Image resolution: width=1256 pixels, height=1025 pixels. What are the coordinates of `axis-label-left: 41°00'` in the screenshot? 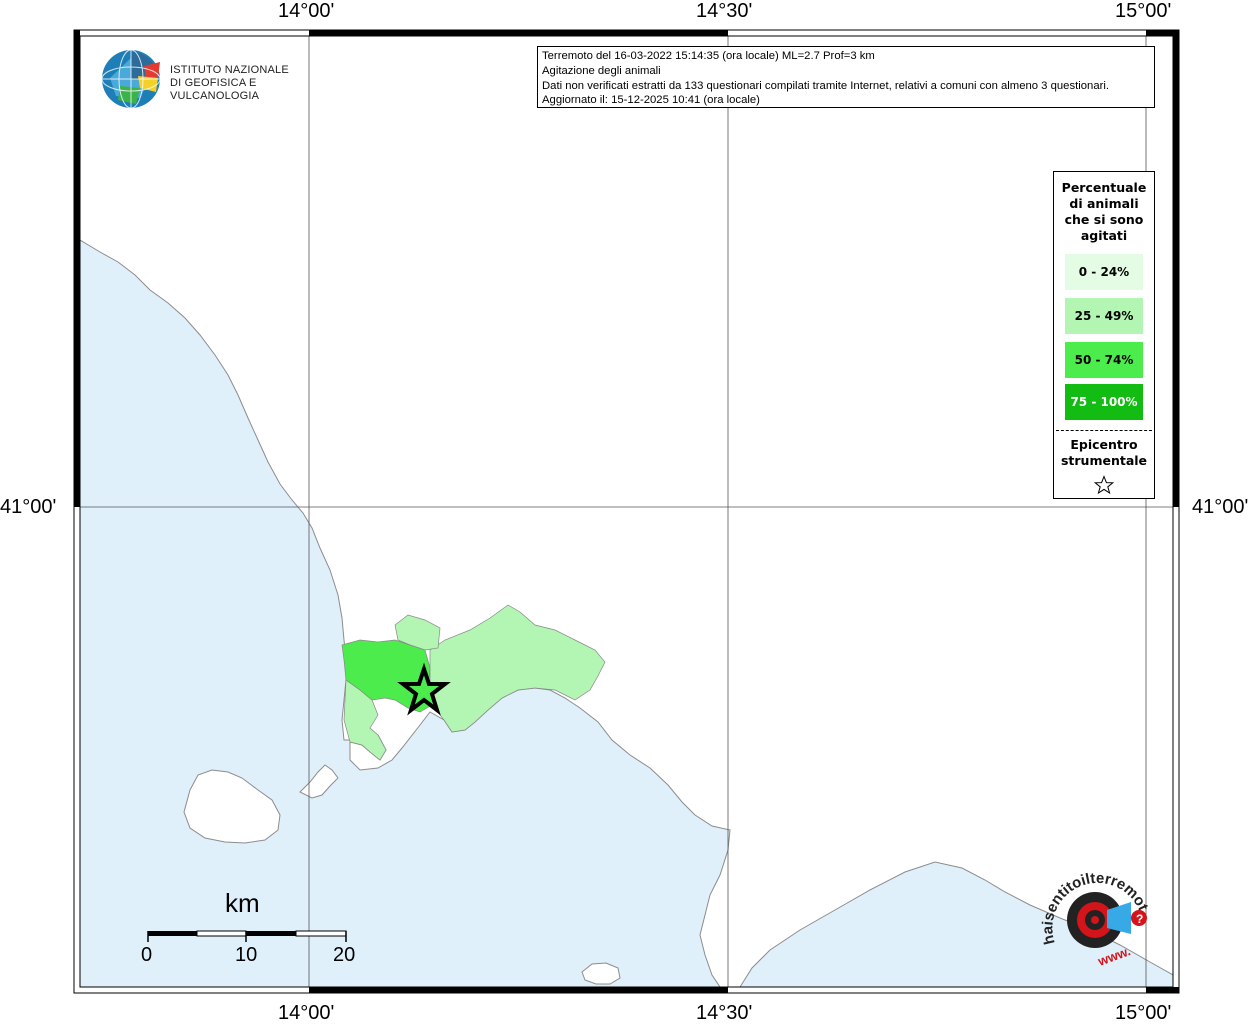 It's located at (28, 507).